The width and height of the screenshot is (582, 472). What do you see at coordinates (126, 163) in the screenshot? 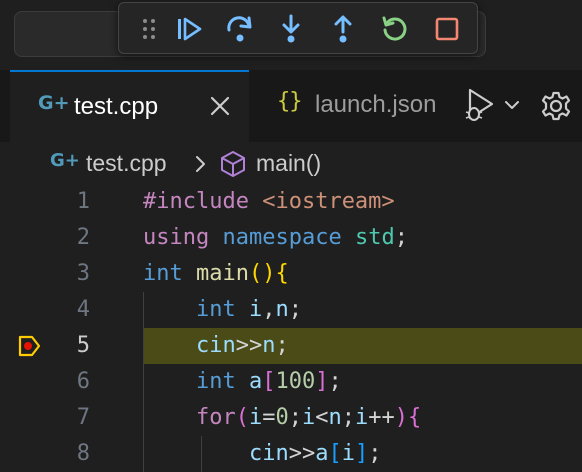
I see `breadcrumb-file: test.cpp` at bounding box center [126, 163].